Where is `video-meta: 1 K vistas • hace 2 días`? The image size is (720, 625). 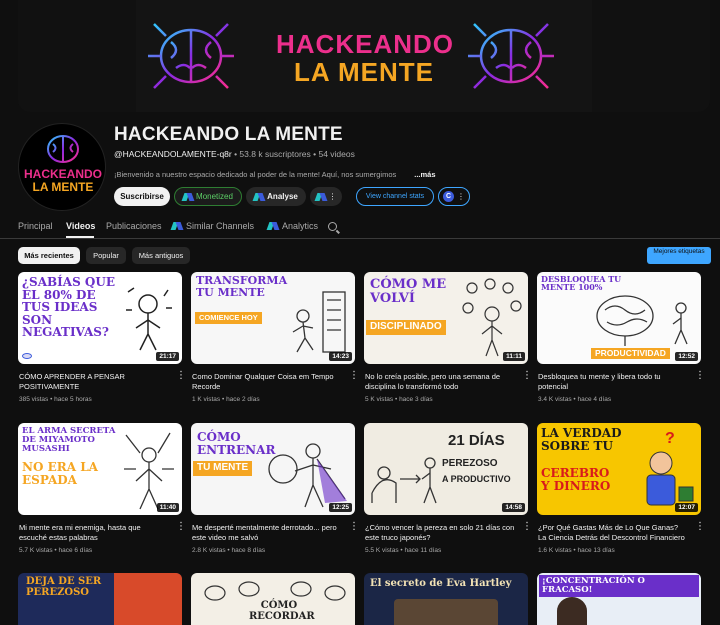 video-meta: 1 K vistas • hace 2 días is located at coordinates (226, 399).